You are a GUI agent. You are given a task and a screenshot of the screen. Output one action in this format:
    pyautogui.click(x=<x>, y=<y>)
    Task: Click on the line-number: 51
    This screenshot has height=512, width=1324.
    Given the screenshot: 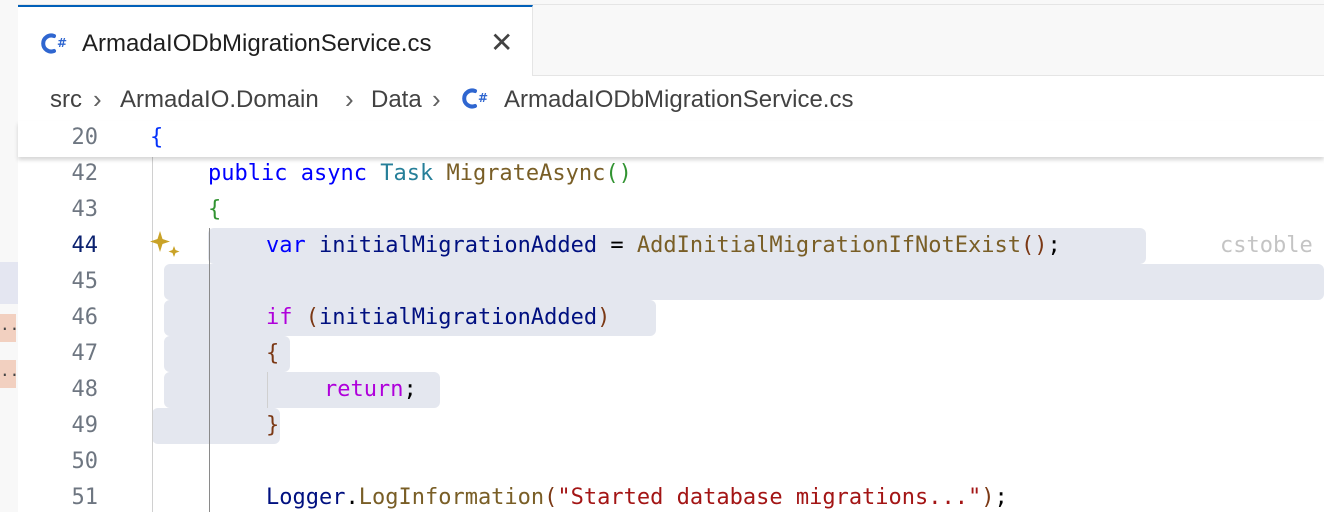 What is the action you would take?
    pyautogui.click(x=85, y=497)
    